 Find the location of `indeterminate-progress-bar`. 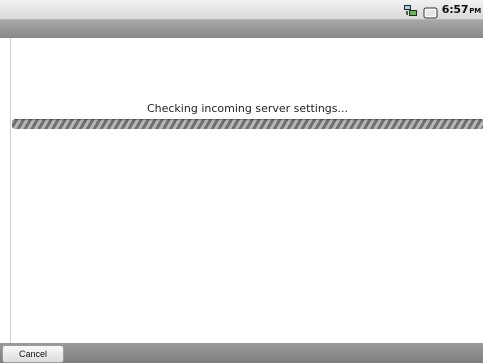

indeterminate-progress-bar is located at coordinates (247, 124).